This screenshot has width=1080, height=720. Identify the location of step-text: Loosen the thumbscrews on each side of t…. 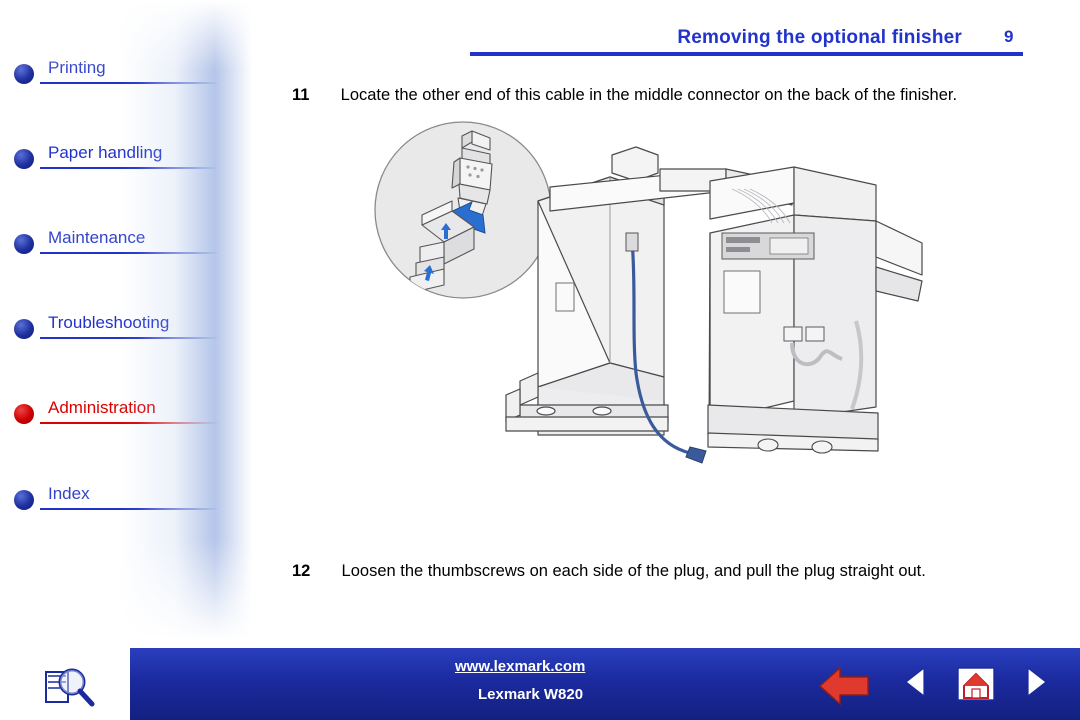
(633, 571).